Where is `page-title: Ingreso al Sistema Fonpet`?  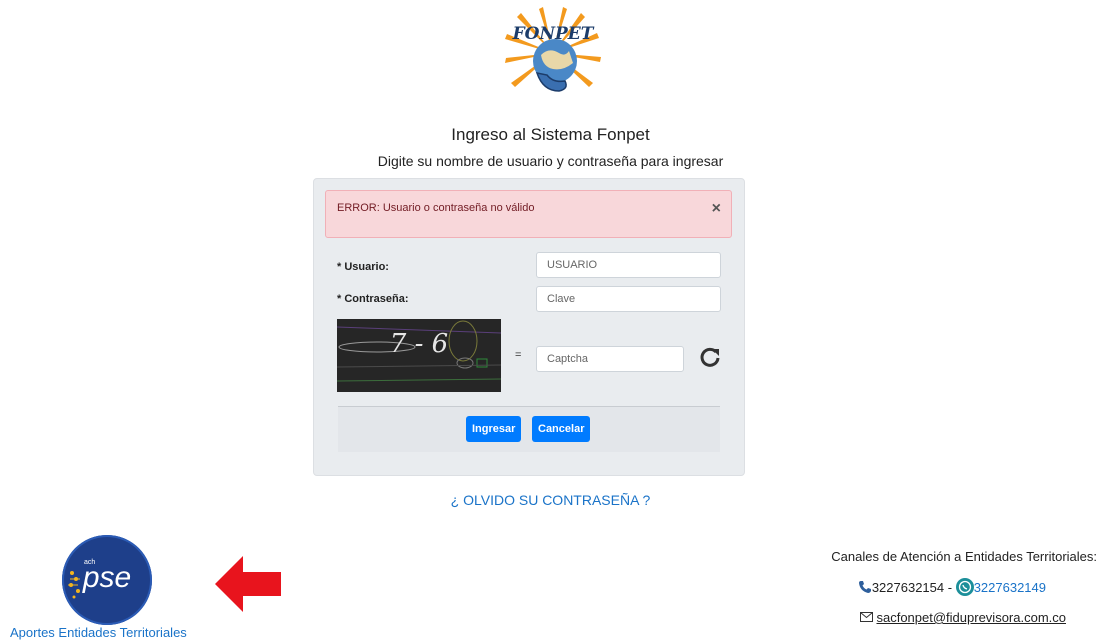 page-title: Ingreso al Sistema Fonpet is located at coordinates (550, 134).